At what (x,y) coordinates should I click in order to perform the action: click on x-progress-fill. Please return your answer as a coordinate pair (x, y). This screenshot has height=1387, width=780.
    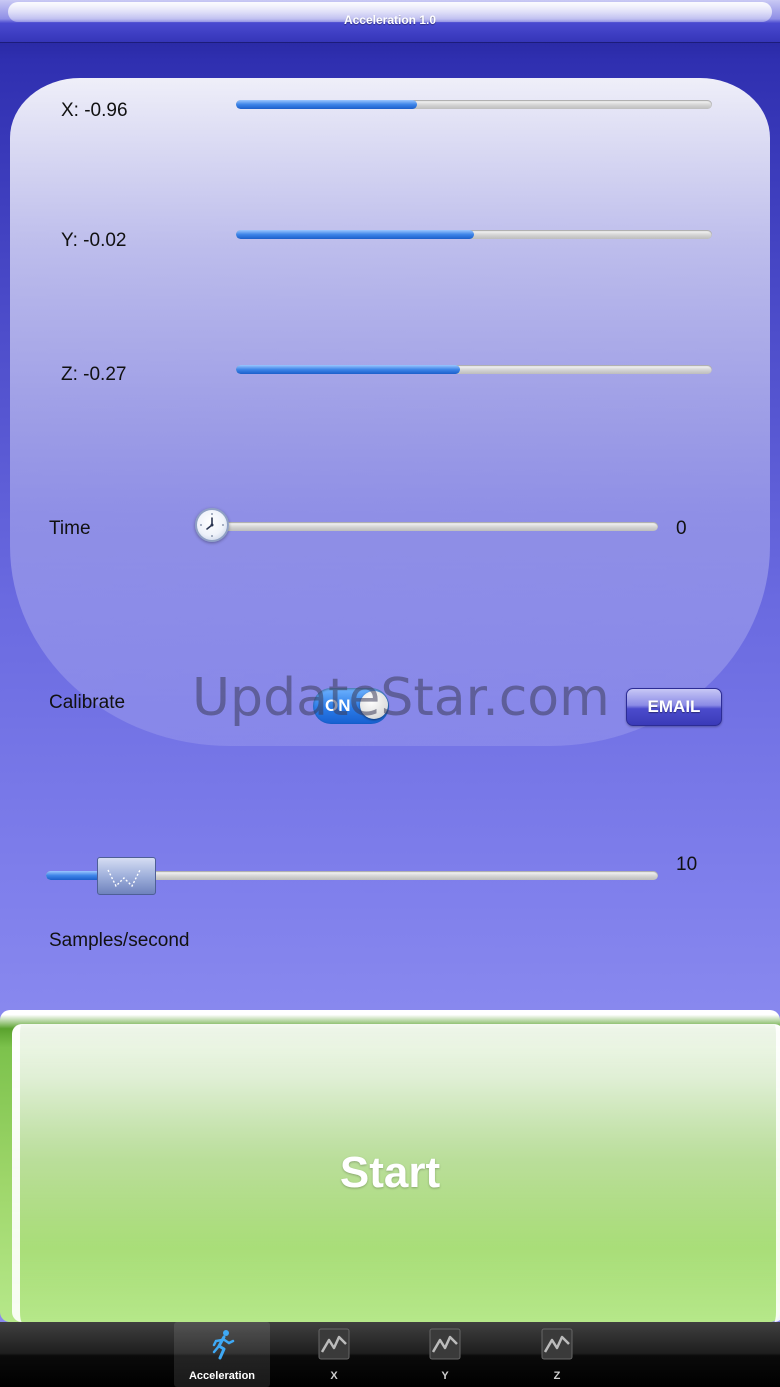
    Looking at the image, I should click on (326, 104).